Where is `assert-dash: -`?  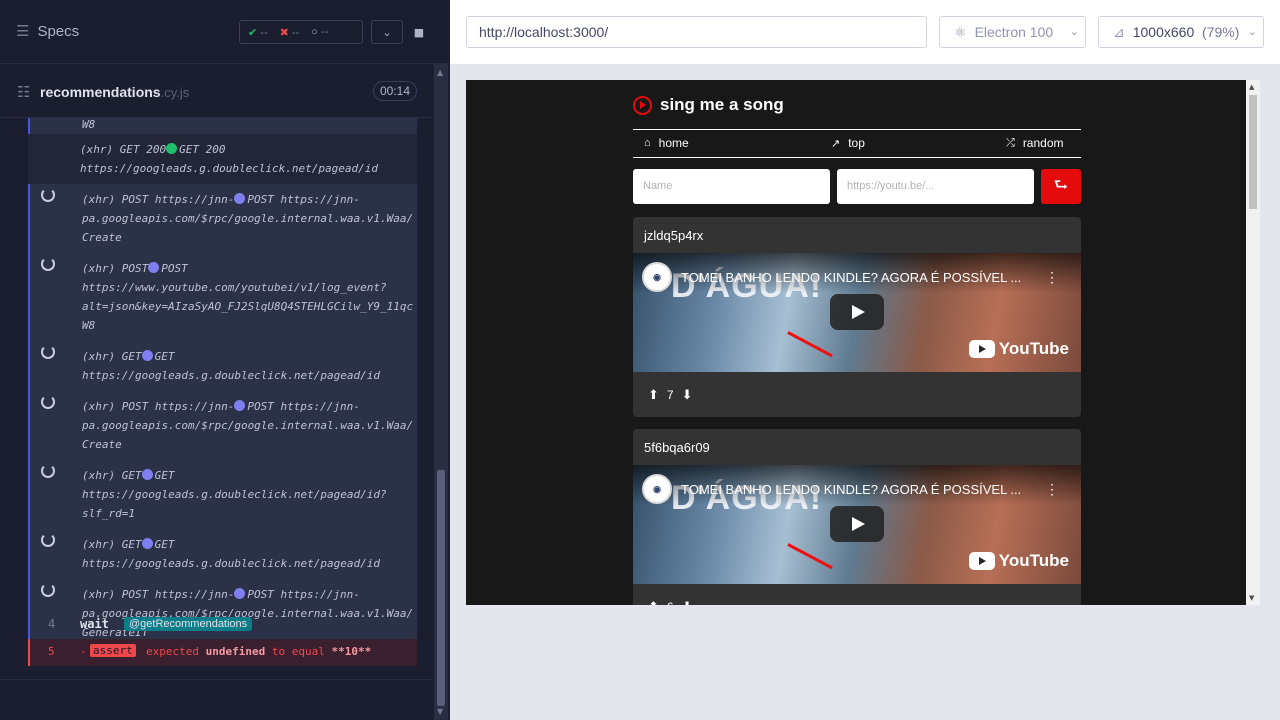 assert-dash: - is located at coordinates (83, 651).